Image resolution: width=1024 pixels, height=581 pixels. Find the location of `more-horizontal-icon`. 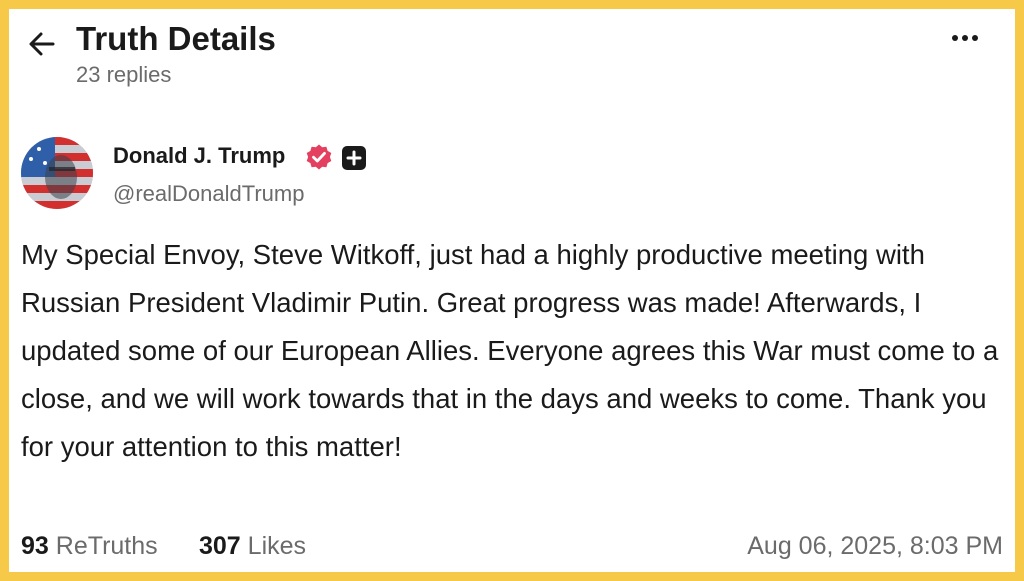

more-horizontal-icon is located at coordinates (955, 38).